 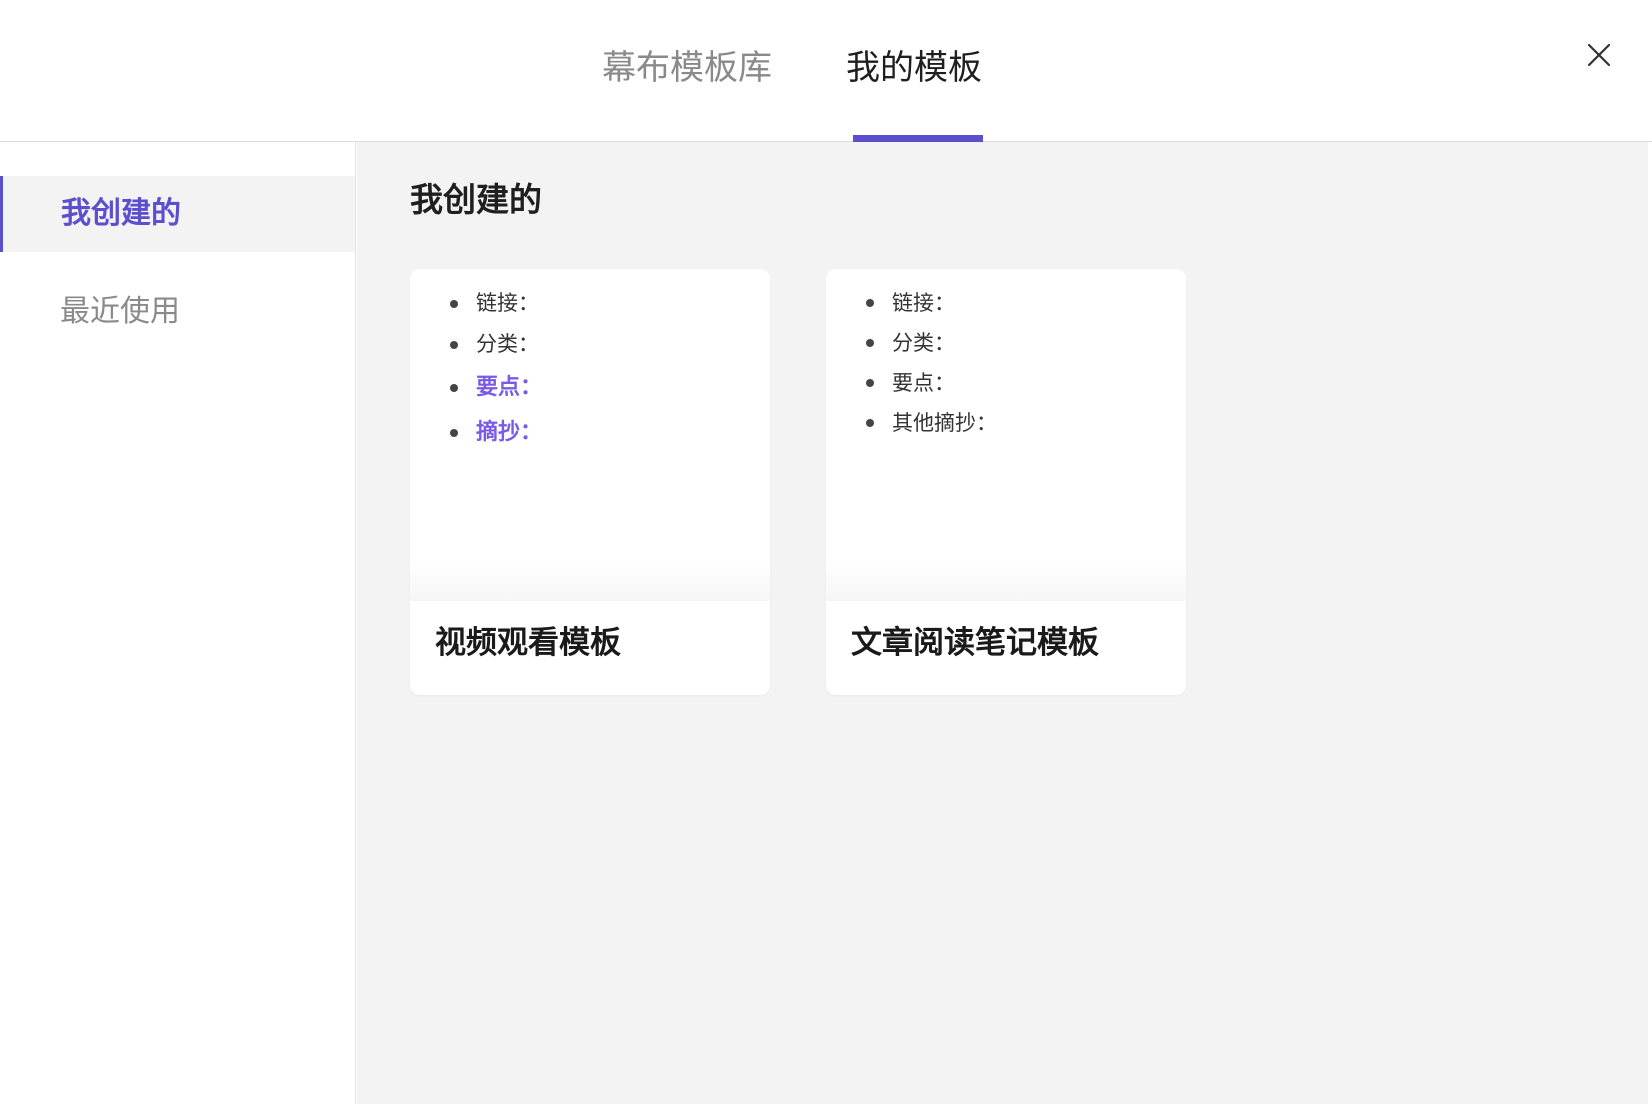 I want to click on tab-template-library: 幕布模板库, so click(x=687, y=68).